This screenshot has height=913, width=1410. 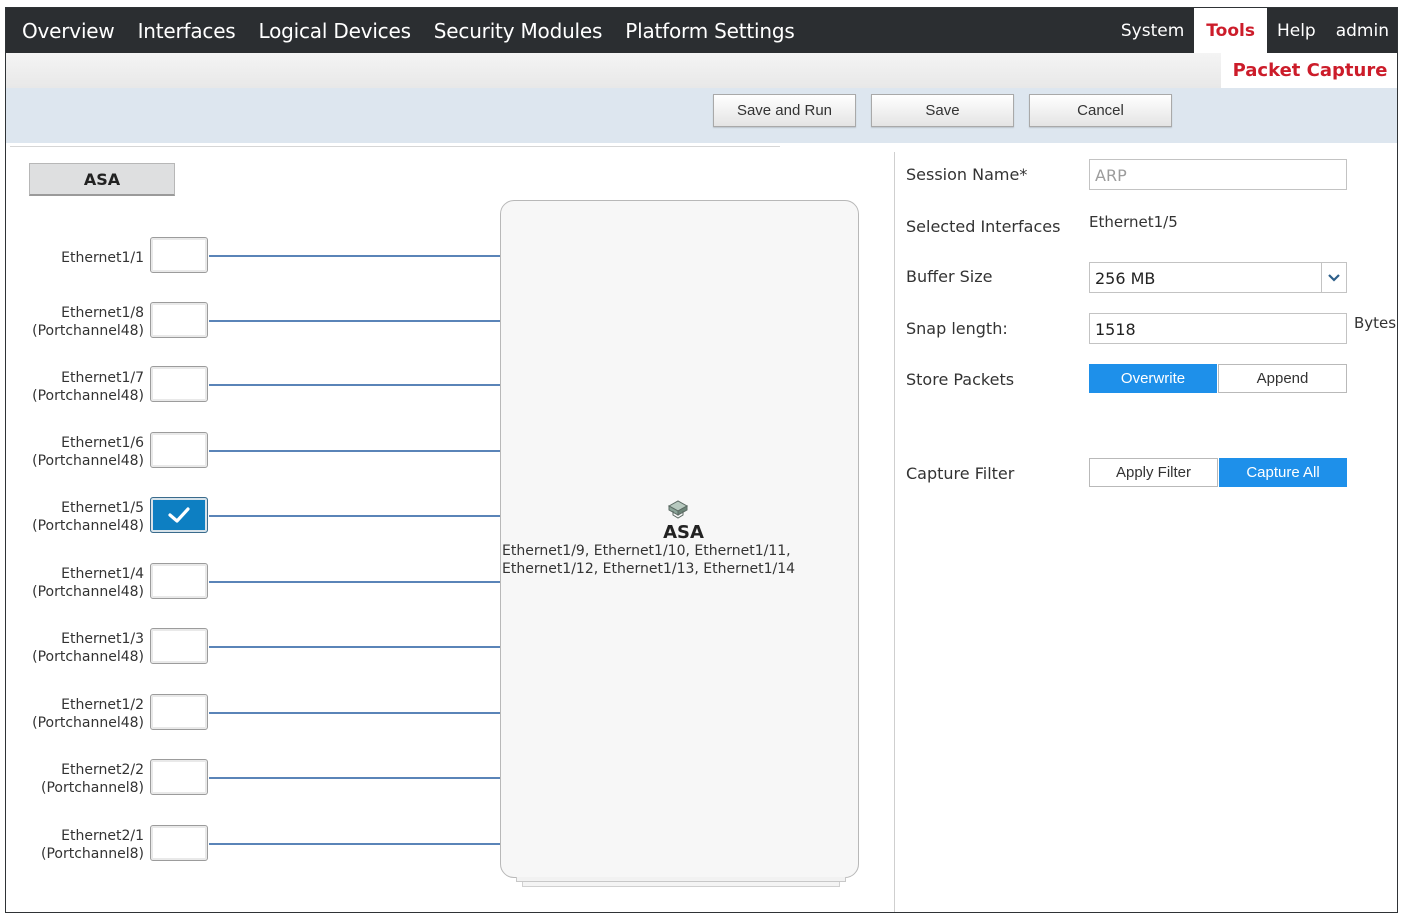 What do you see at coordinates (395, 146) in the screenshot?
I see `panel-divider-top` at bounding box center [395, 146].